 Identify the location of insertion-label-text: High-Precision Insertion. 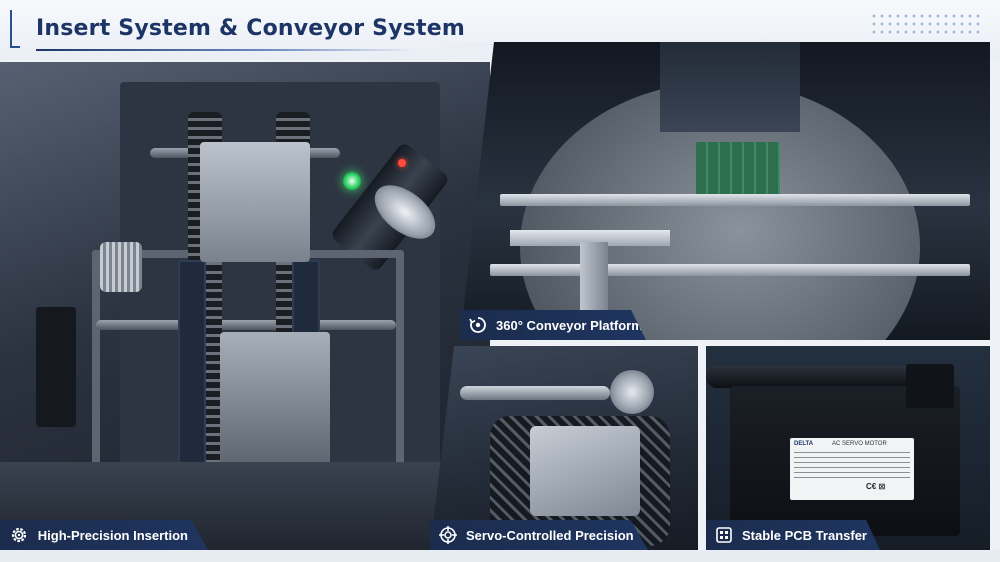
(112, 535).